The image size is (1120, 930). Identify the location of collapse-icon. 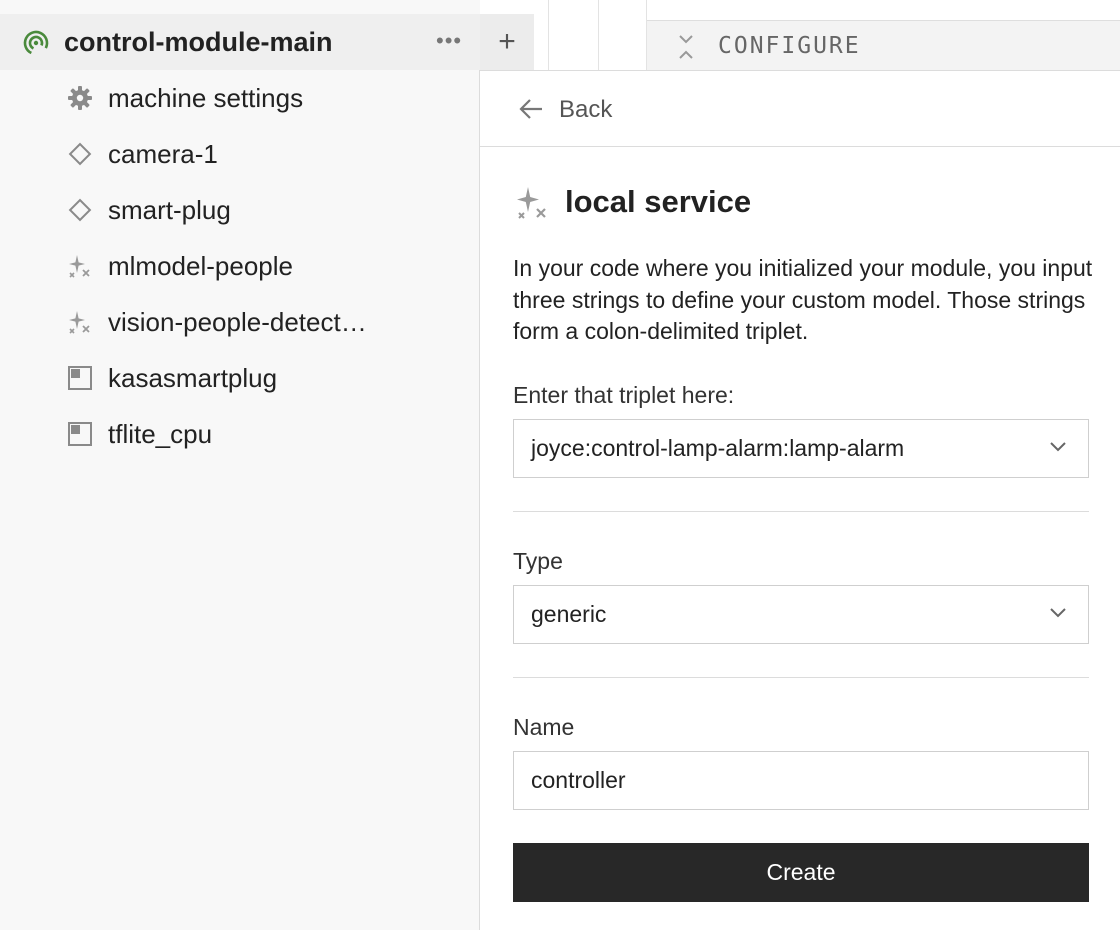
(686, 47).